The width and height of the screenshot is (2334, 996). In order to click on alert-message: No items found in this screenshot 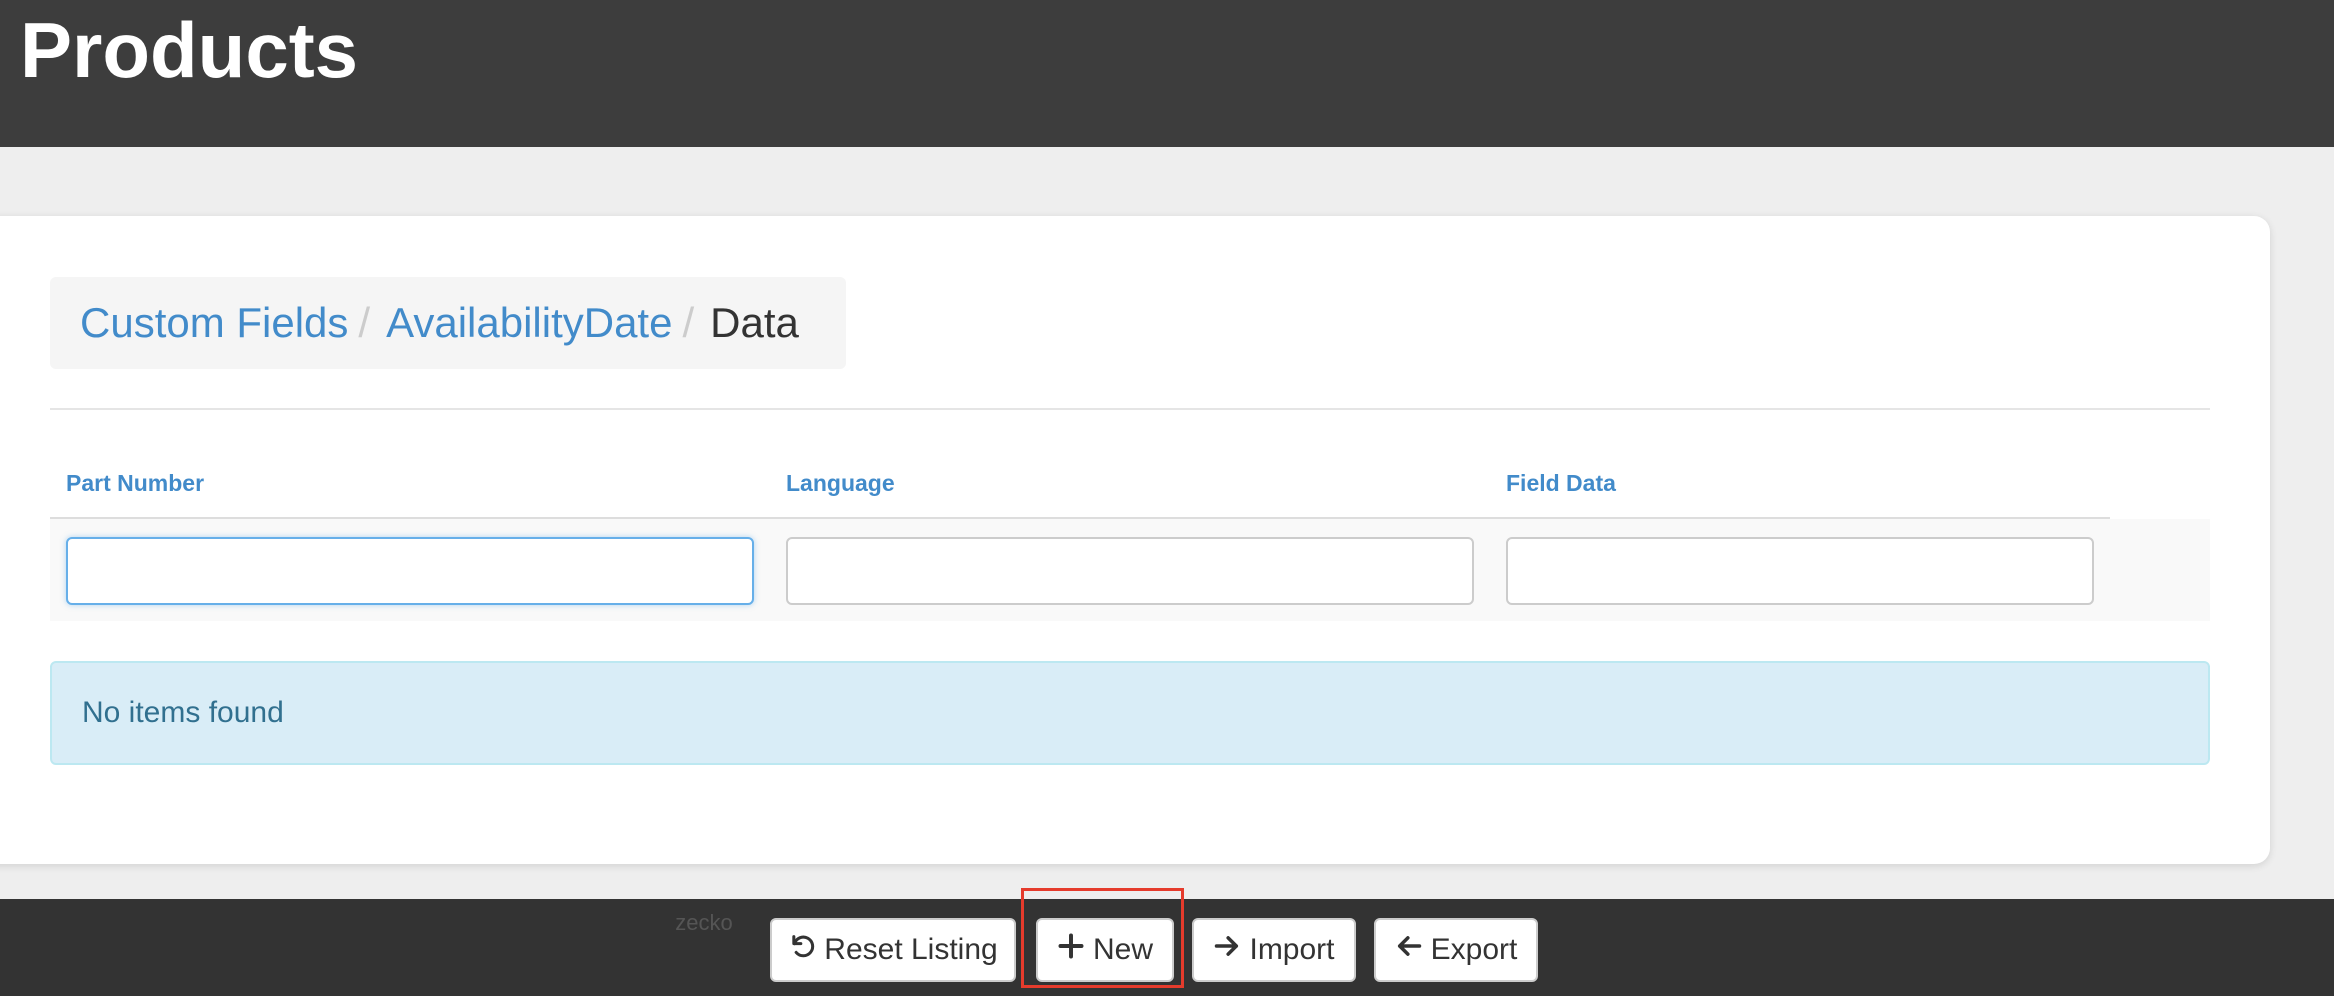, I will do `click(183, 712)`.